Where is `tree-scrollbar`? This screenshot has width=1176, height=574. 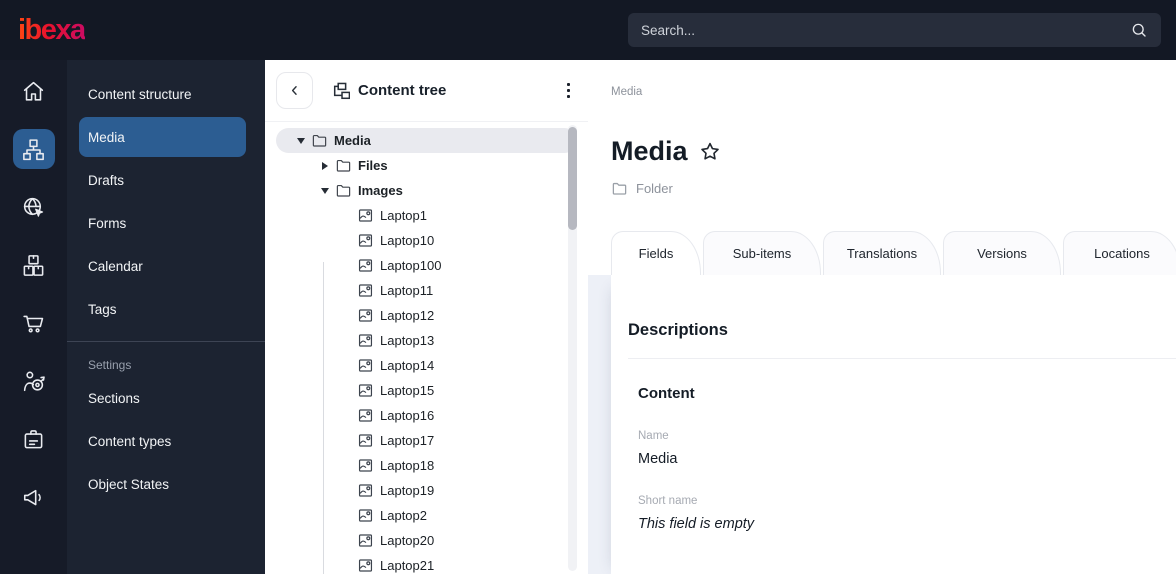 tree-scrollbar is located at coordinates (572, 348).